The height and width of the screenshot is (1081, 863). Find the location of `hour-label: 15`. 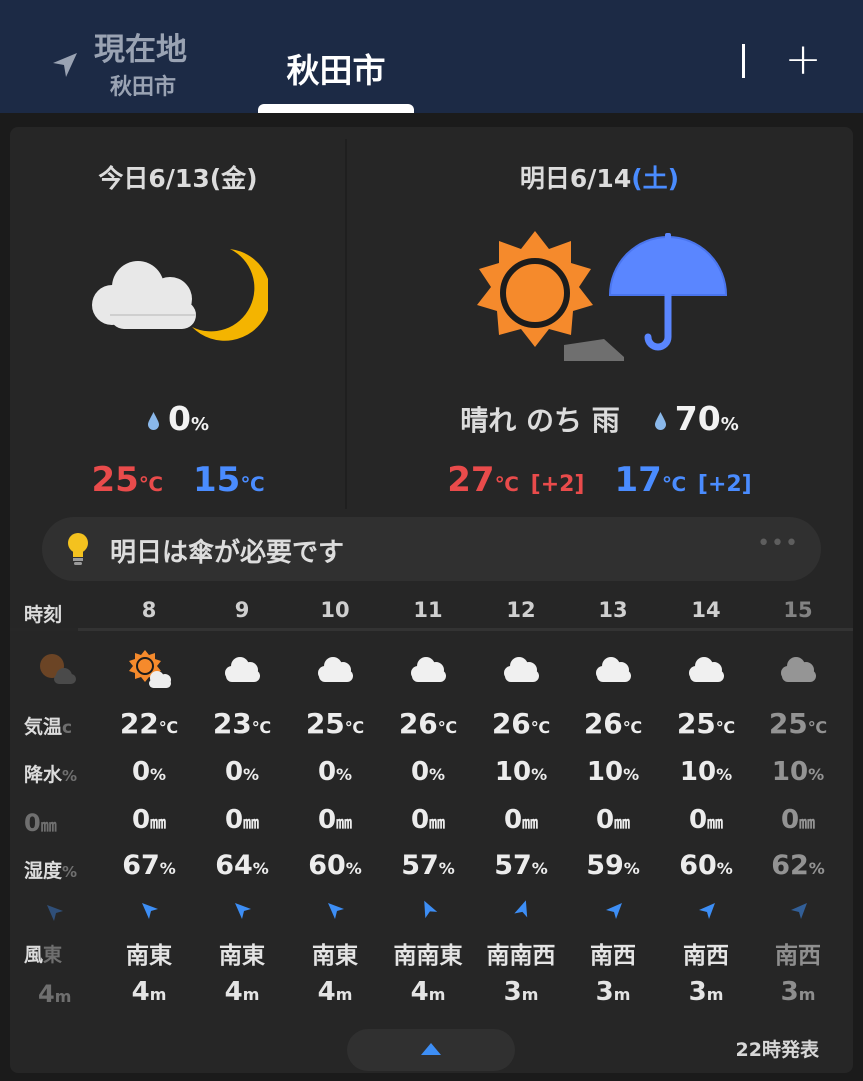

hour-label: 15 is located at coordinates (798, 610).